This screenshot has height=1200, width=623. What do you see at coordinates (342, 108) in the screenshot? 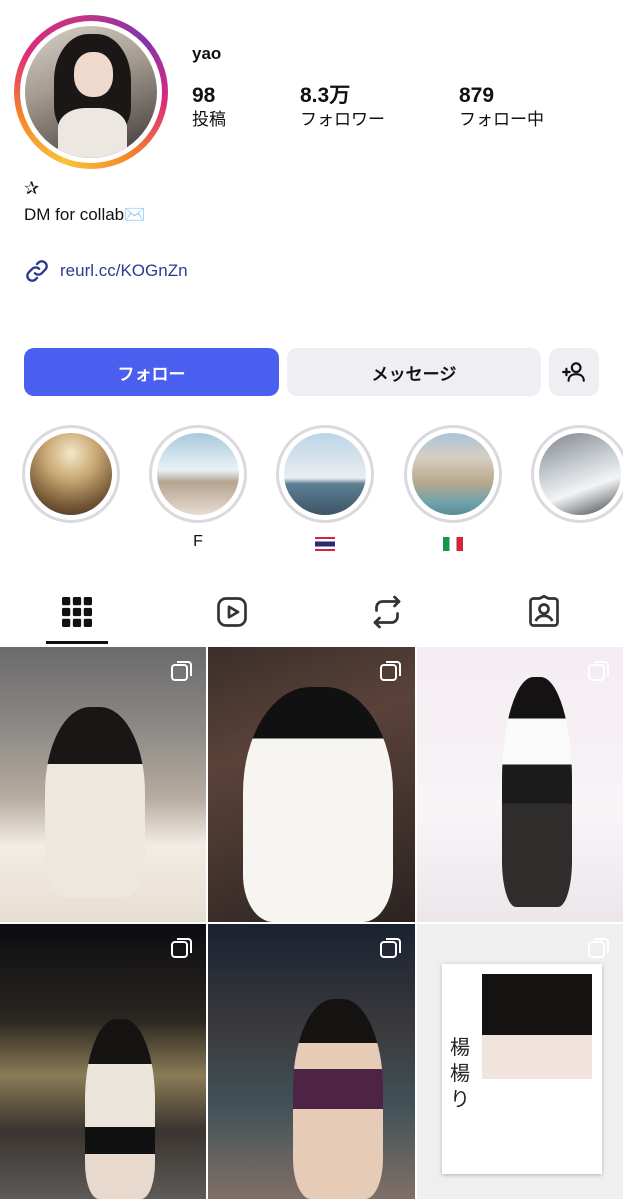
I see `followers-count: 8.3万 フォロワー` at bounding box center [342, 108].